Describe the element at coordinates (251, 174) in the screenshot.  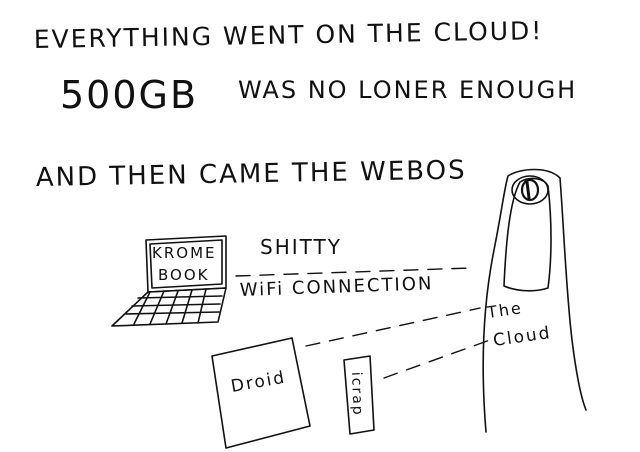
I see `headline-line-3: AND THEN CAME THE WEBOS` at that location.